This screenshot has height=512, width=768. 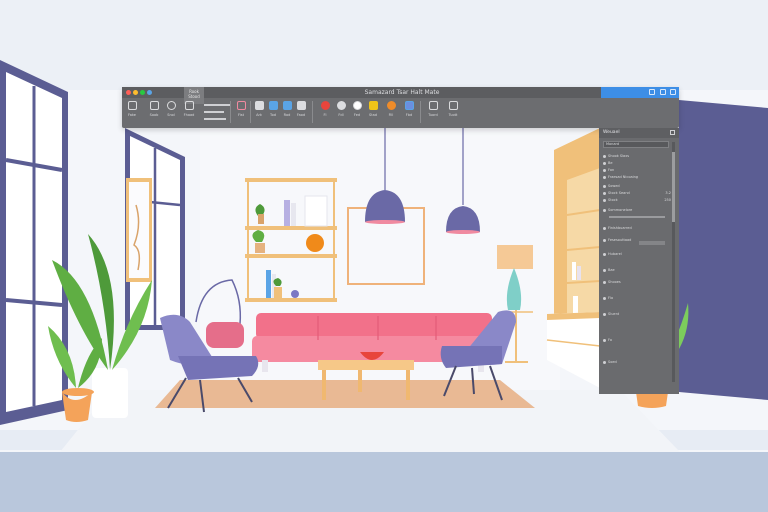 I want to click on toolbar-separator, so click(x=420, y=112).